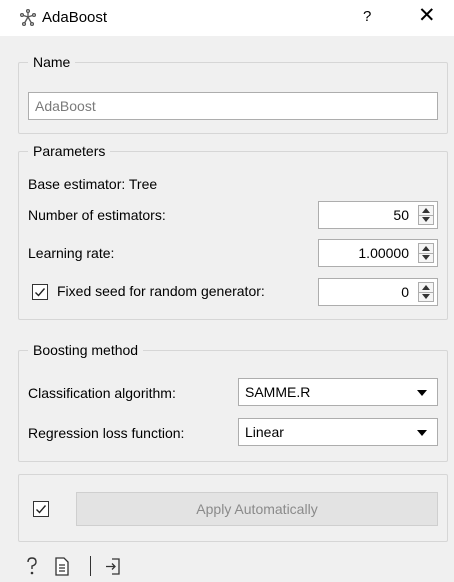  Describe the element at coordinates (426, 253) in the screenshot. I see `learning-rate-stepper` at that location.